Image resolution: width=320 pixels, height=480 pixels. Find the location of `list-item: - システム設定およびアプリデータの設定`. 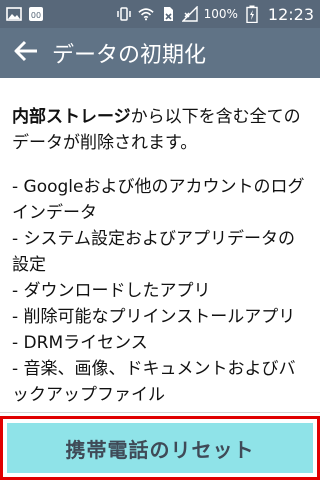

list-item: - システム設定およびアプリデータの設定 is located at coordinates (154, 252).